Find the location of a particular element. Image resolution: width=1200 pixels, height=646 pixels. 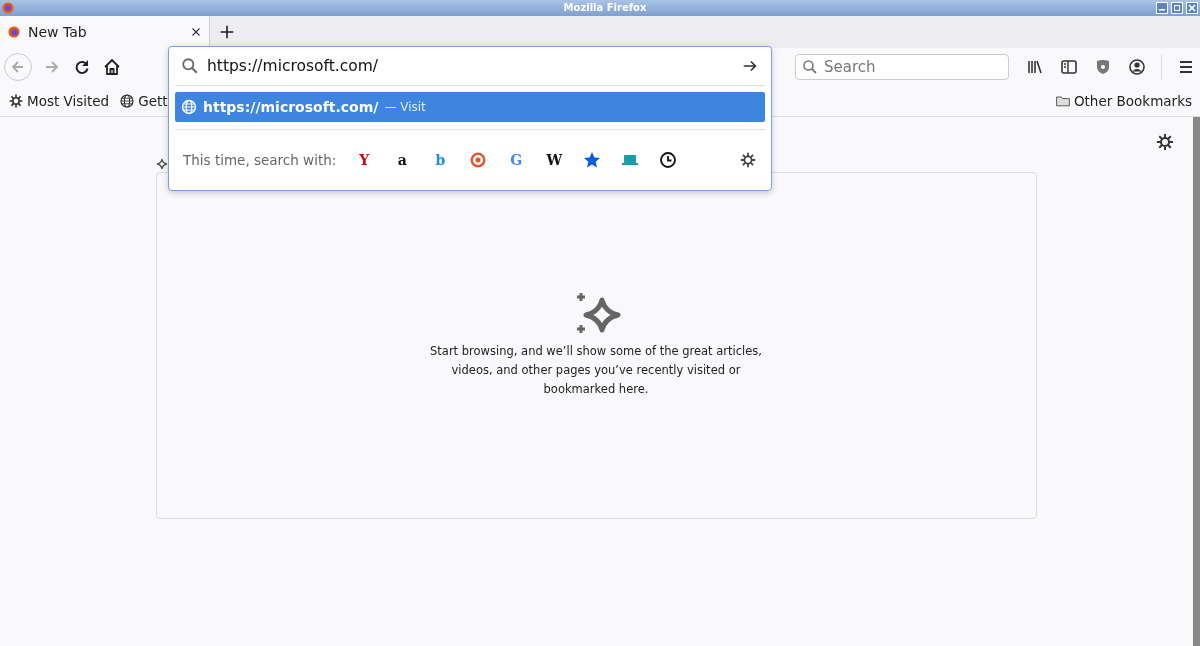

home-button is located at coordinates (112, 67).